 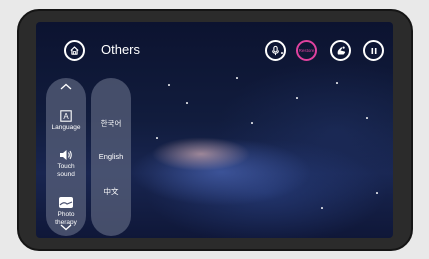 I want to click on massage-chair-button, so click(x=340, y=50).